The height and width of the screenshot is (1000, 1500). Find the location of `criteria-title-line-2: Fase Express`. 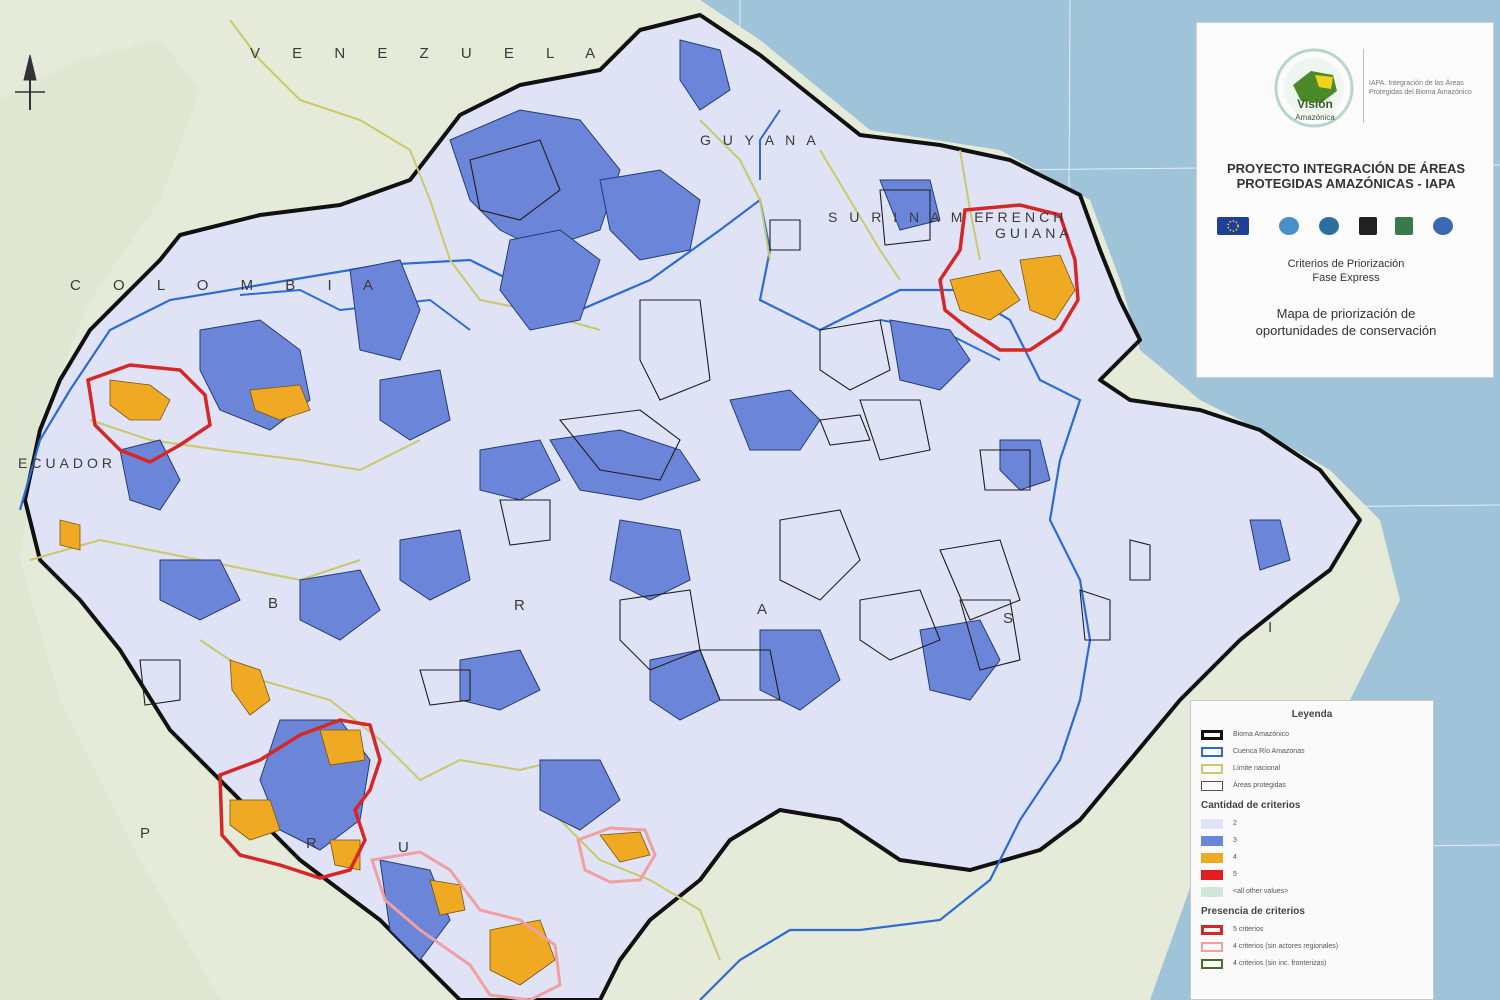

criteria-title-line-2: Fase Express is located at coordinates (1346, 278).